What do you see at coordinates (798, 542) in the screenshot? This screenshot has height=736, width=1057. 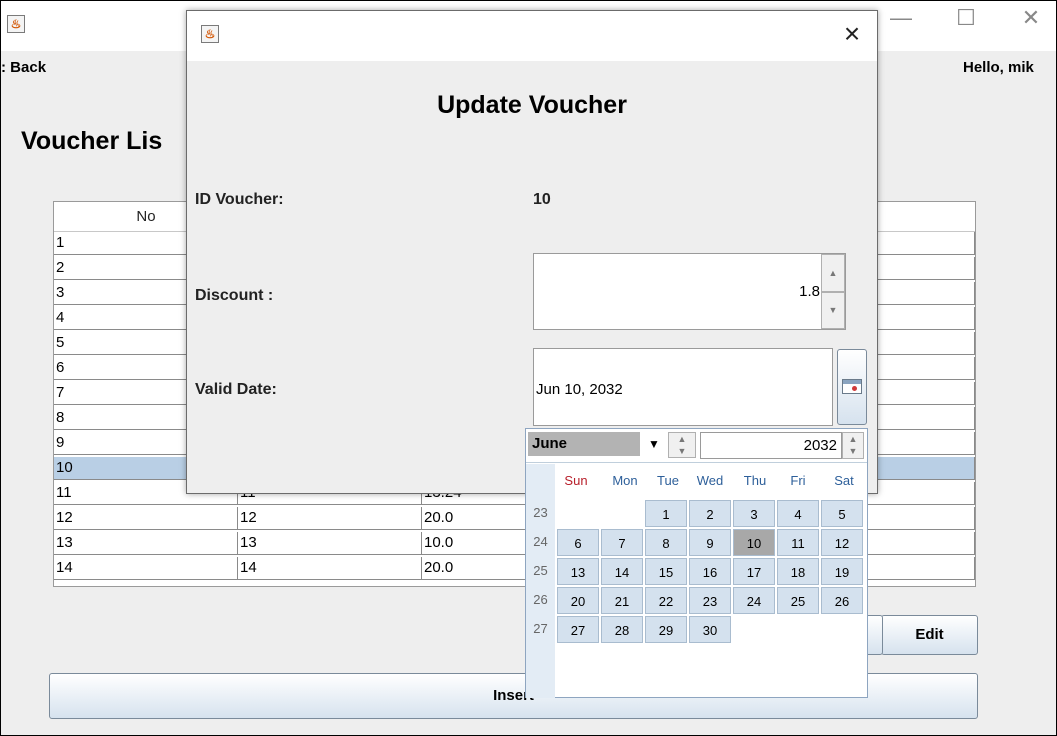 I see `calendar-day: 11` at bounding box center [798, 542].